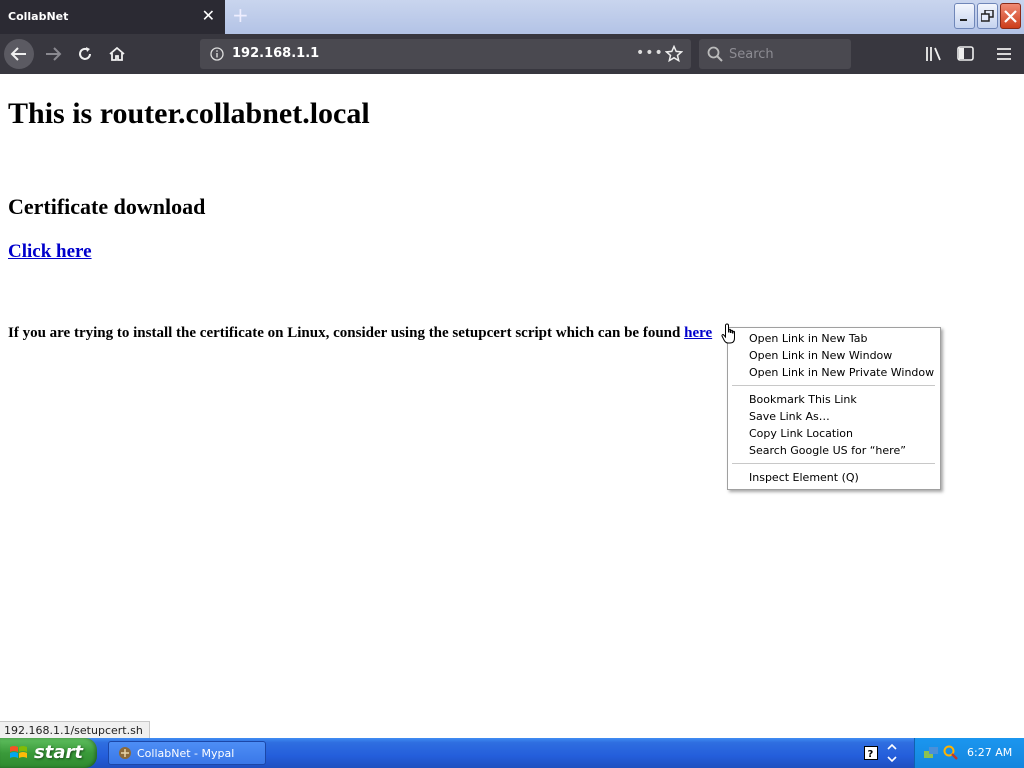 The width and height of the screenshot is (1024, 768). Describe the element at coordinates (674, 54) in the screenshot. I see `star-icon` at that location.